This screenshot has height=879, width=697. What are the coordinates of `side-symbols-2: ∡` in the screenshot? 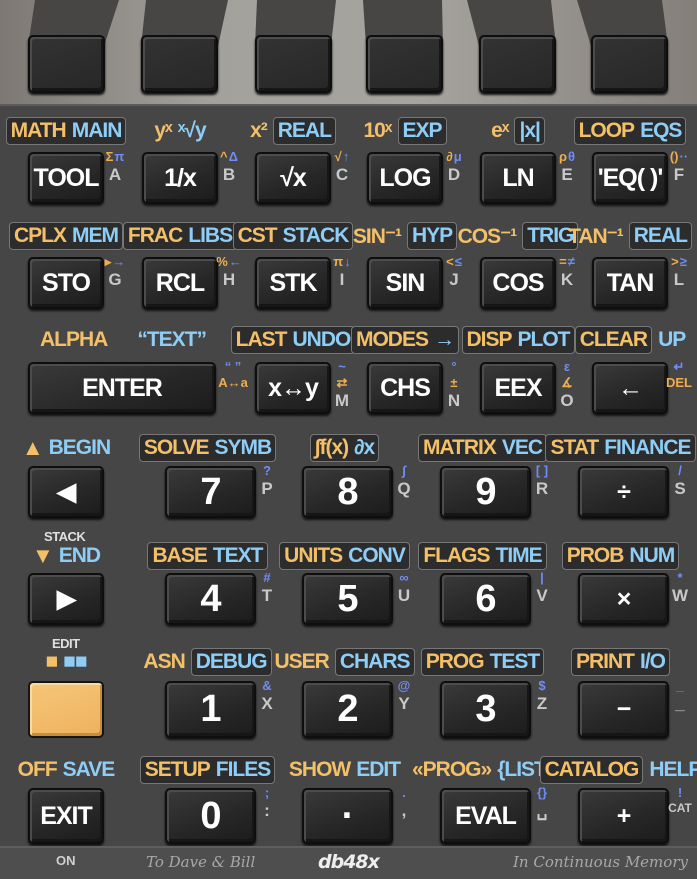 It's located at (567, 382).